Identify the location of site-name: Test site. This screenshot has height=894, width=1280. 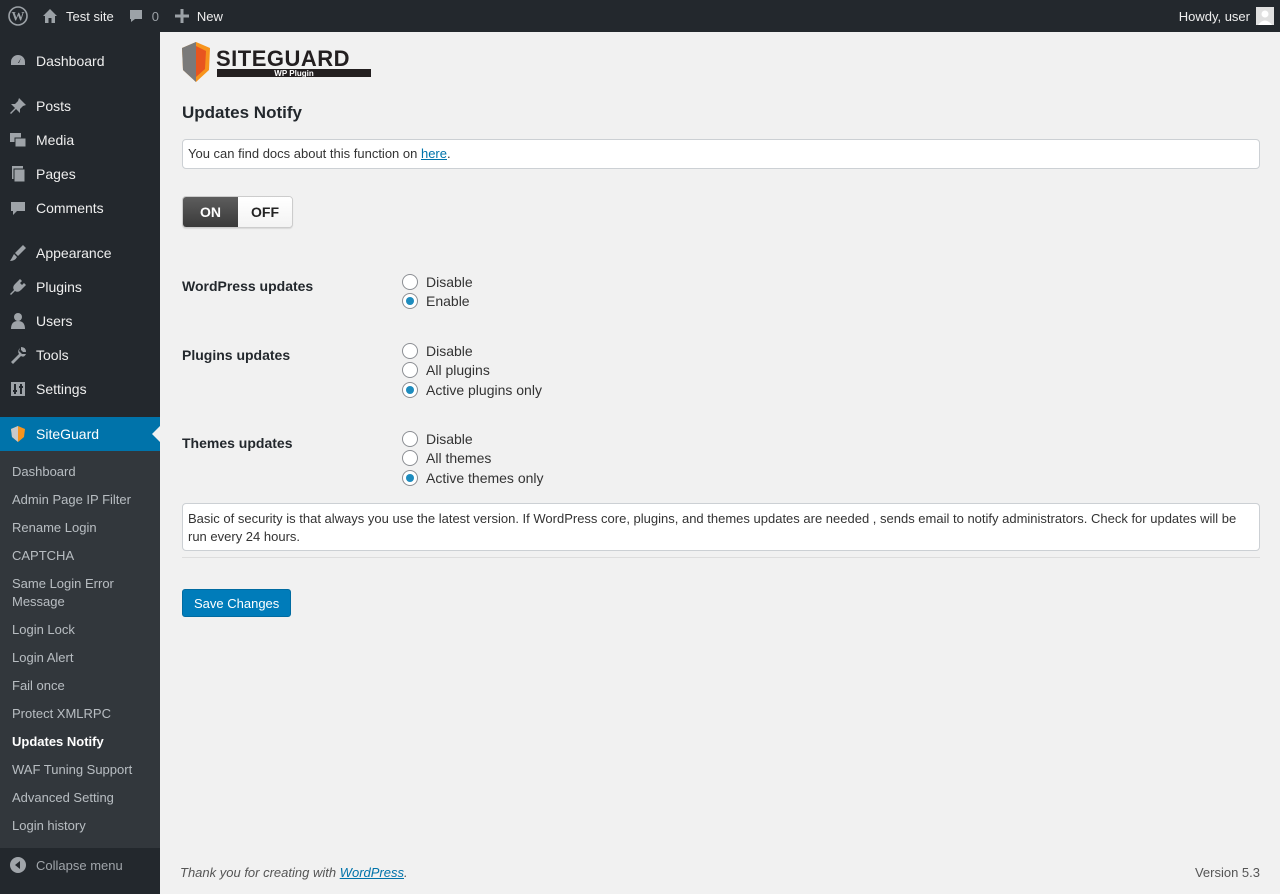
(90, 16).